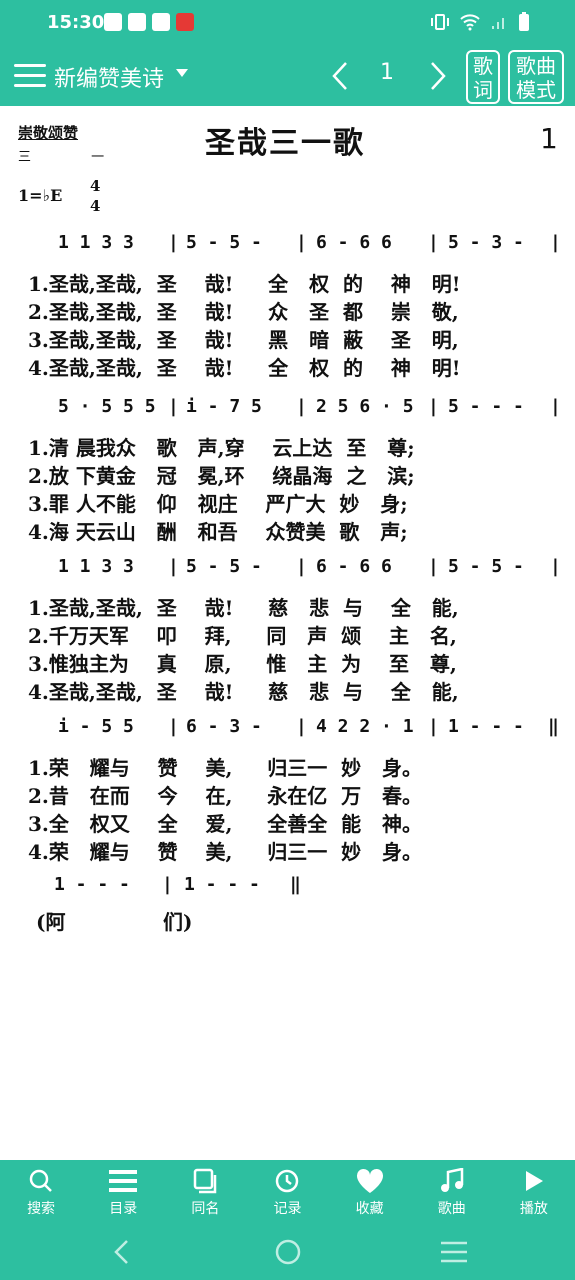  What do you see at coordinates (48, 133) in the screenshot?
I see `category-label: 崇敬颂赞` at bounding box center [48, 133].